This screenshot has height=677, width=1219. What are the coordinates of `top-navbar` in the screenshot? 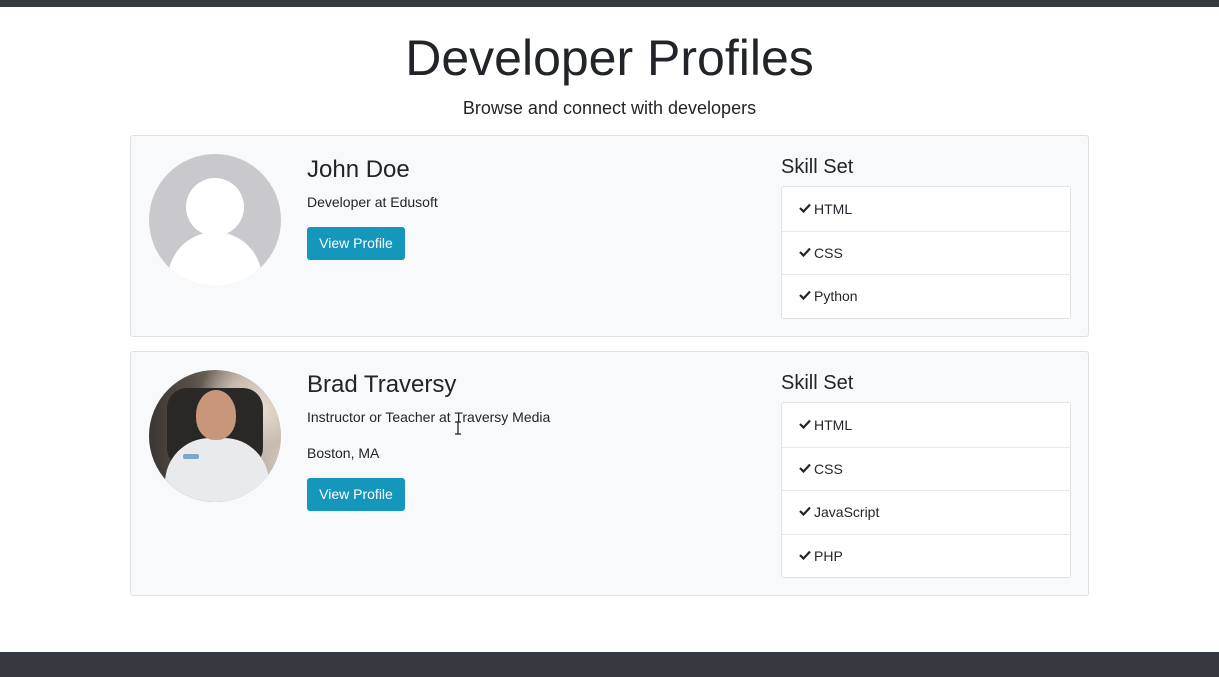 It's located at (609, 3).